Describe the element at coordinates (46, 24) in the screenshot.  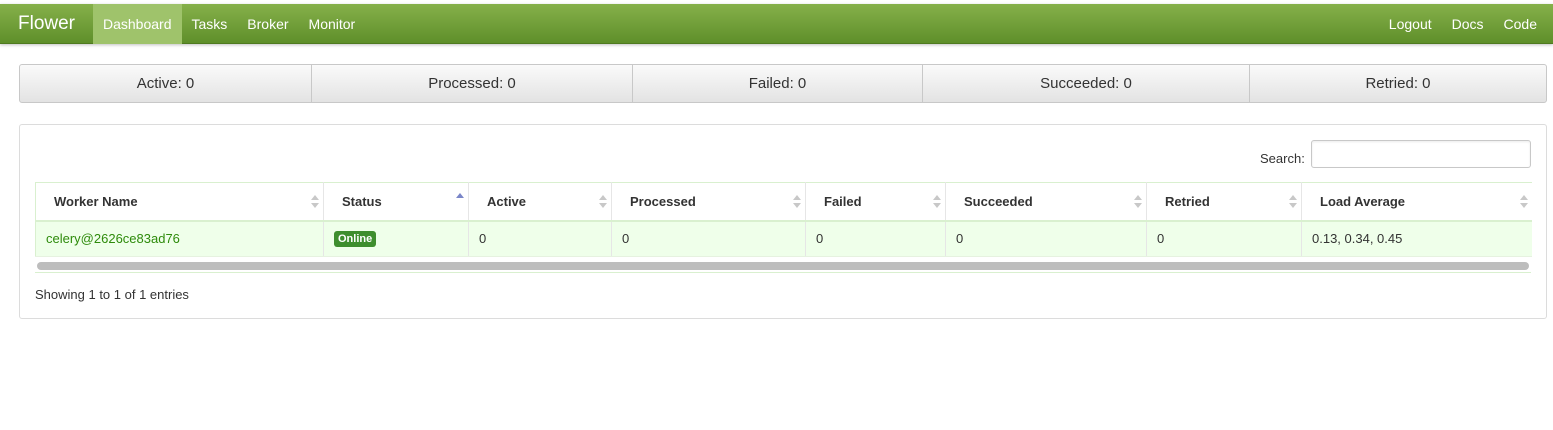
I see `brand-logo: Flower` at that location.